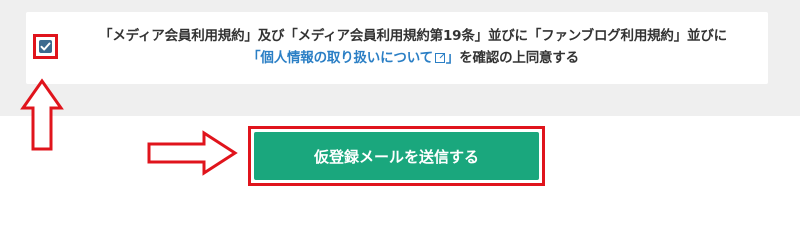  I want to click on external-link-icon, so click(439, 58).